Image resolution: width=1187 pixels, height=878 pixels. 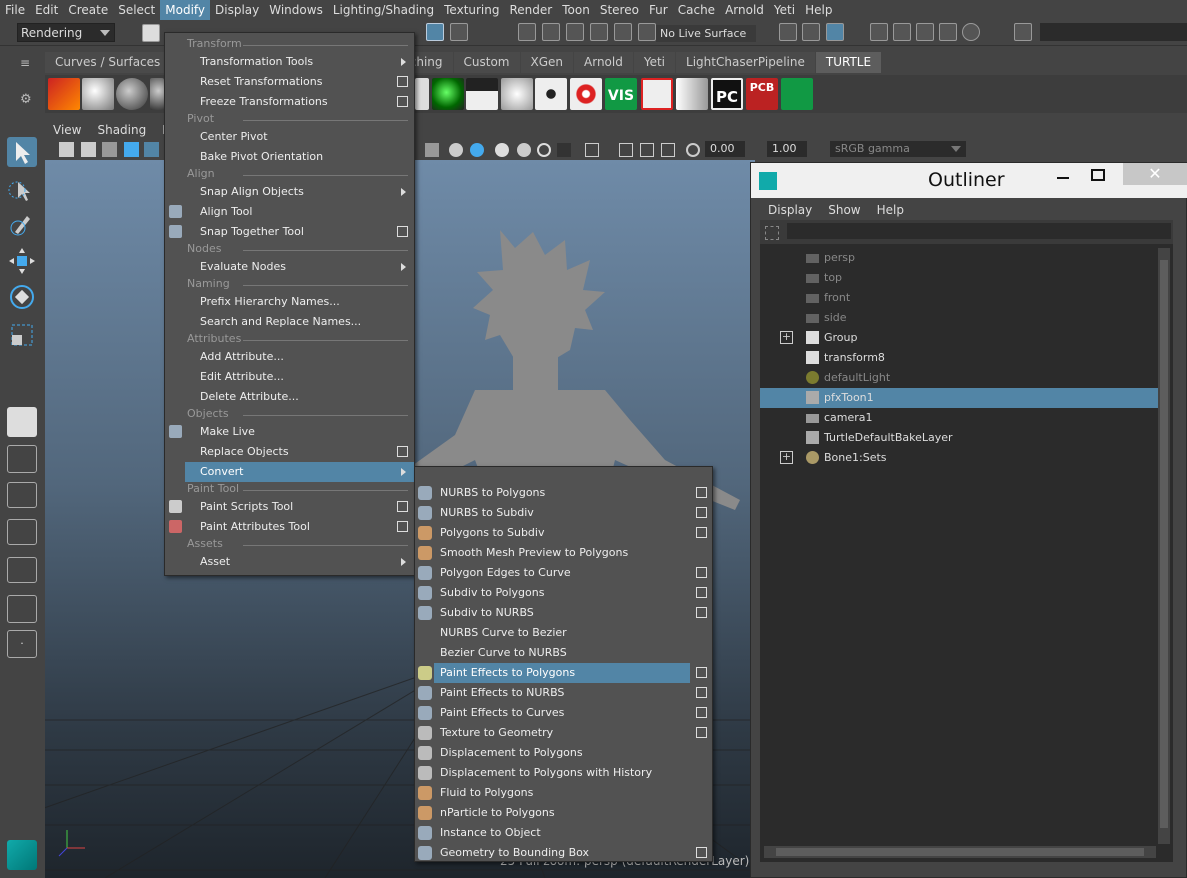 I want to click on menu-item-make-live: Make Live, so click(x=291, y=432).